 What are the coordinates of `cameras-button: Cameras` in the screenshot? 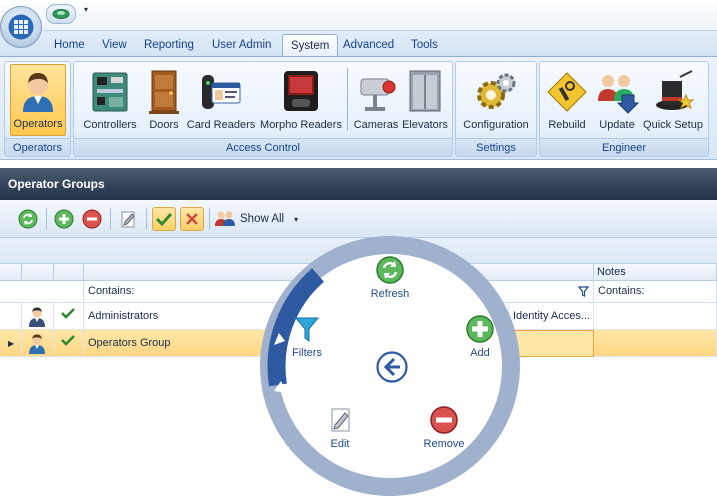 It's located at (376, 100).